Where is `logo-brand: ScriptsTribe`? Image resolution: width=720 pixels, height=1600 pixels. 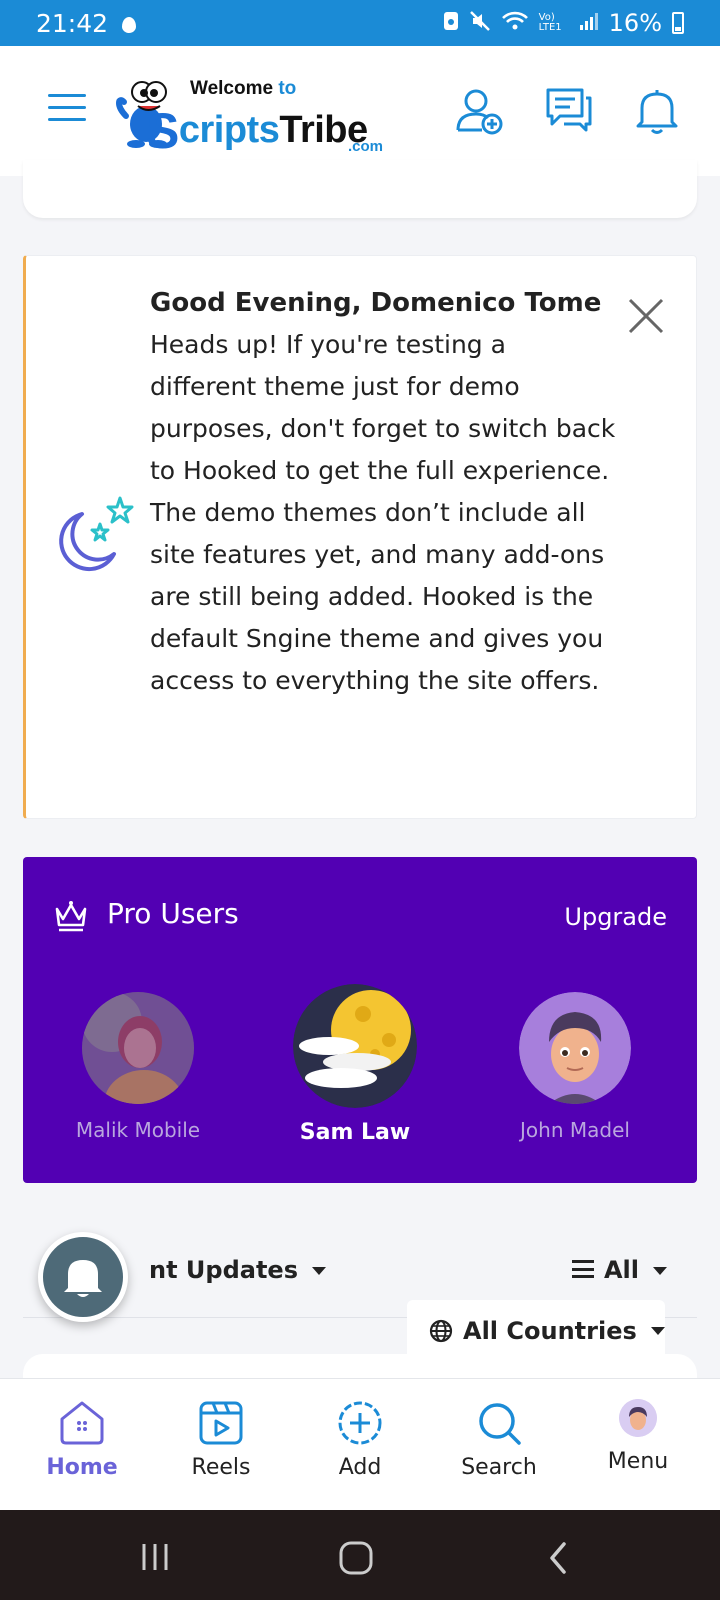
logo-brand: ScriptsTribe is located at coordinates (257, 131).